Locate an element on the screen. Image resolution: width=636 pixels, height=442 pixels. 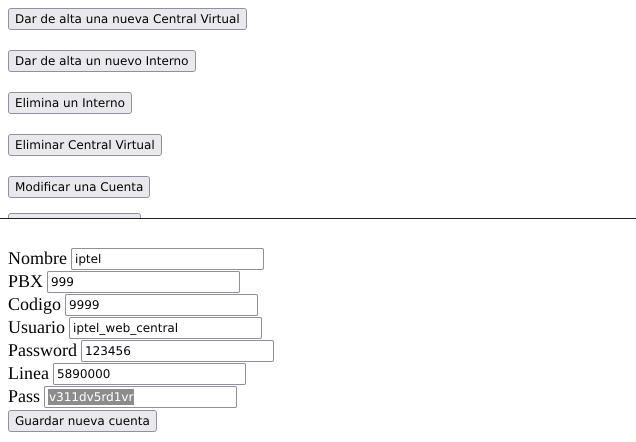
input-field: iptel is located at coordinates (167, 259).